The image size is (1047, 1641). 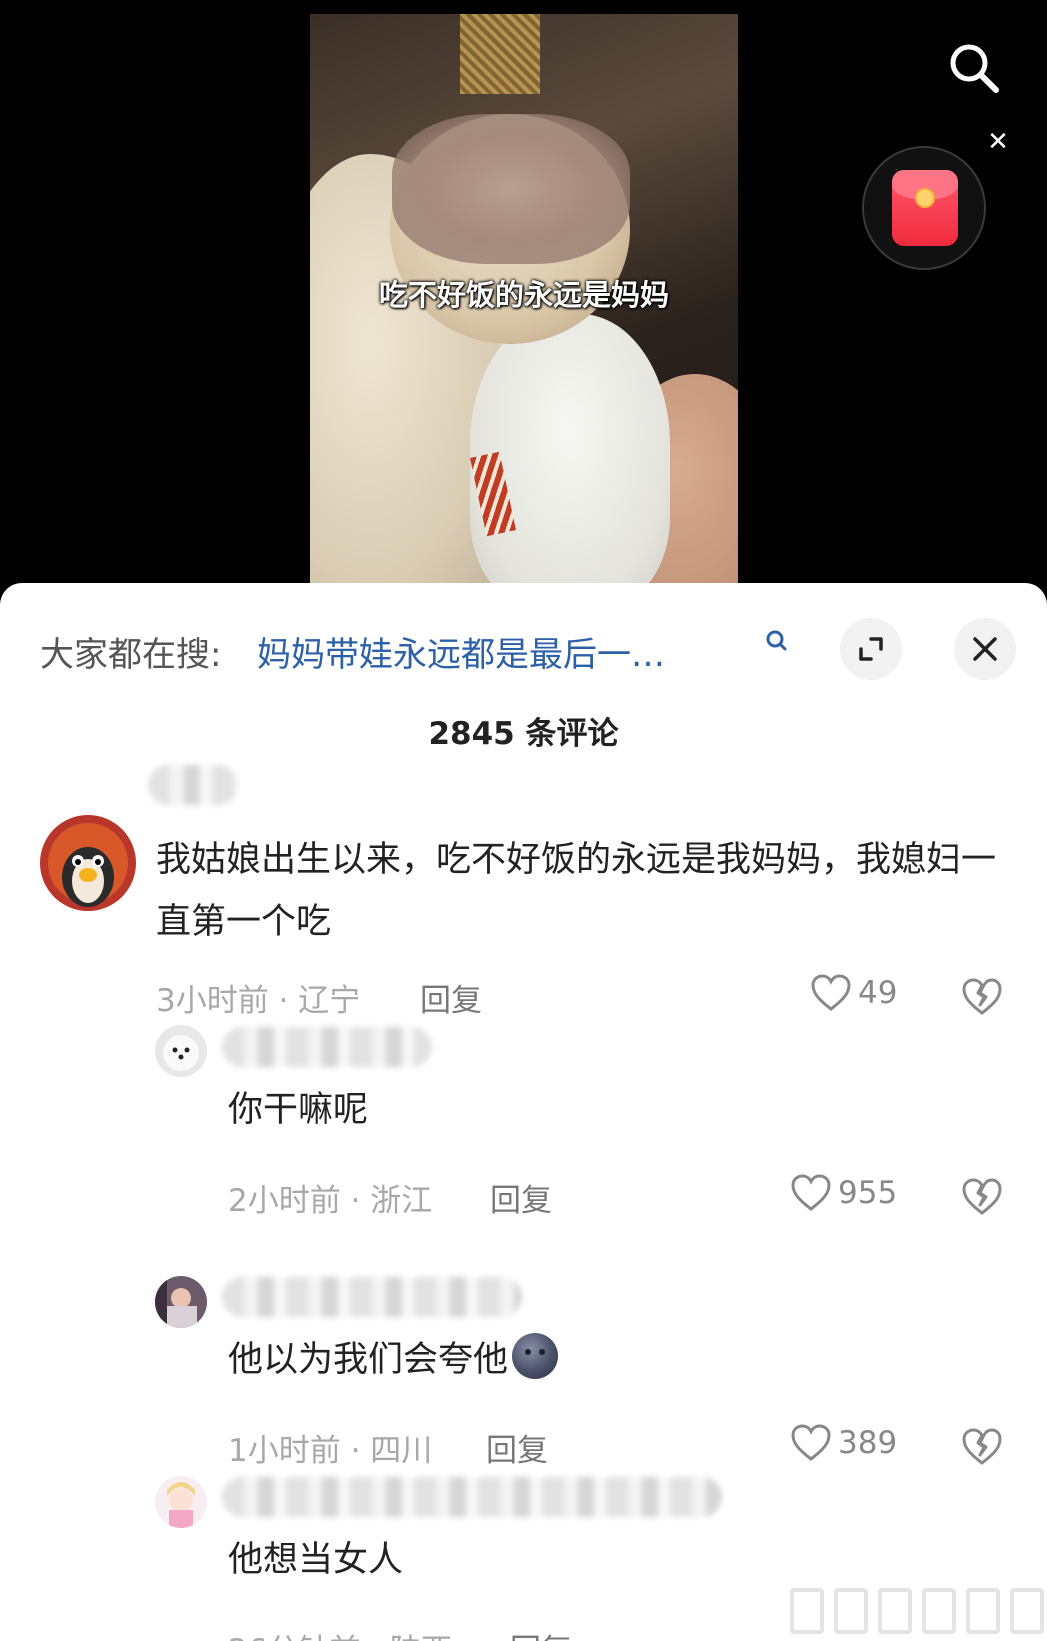 I want to click on video-lamp-shape, so click(x=500, y=54).